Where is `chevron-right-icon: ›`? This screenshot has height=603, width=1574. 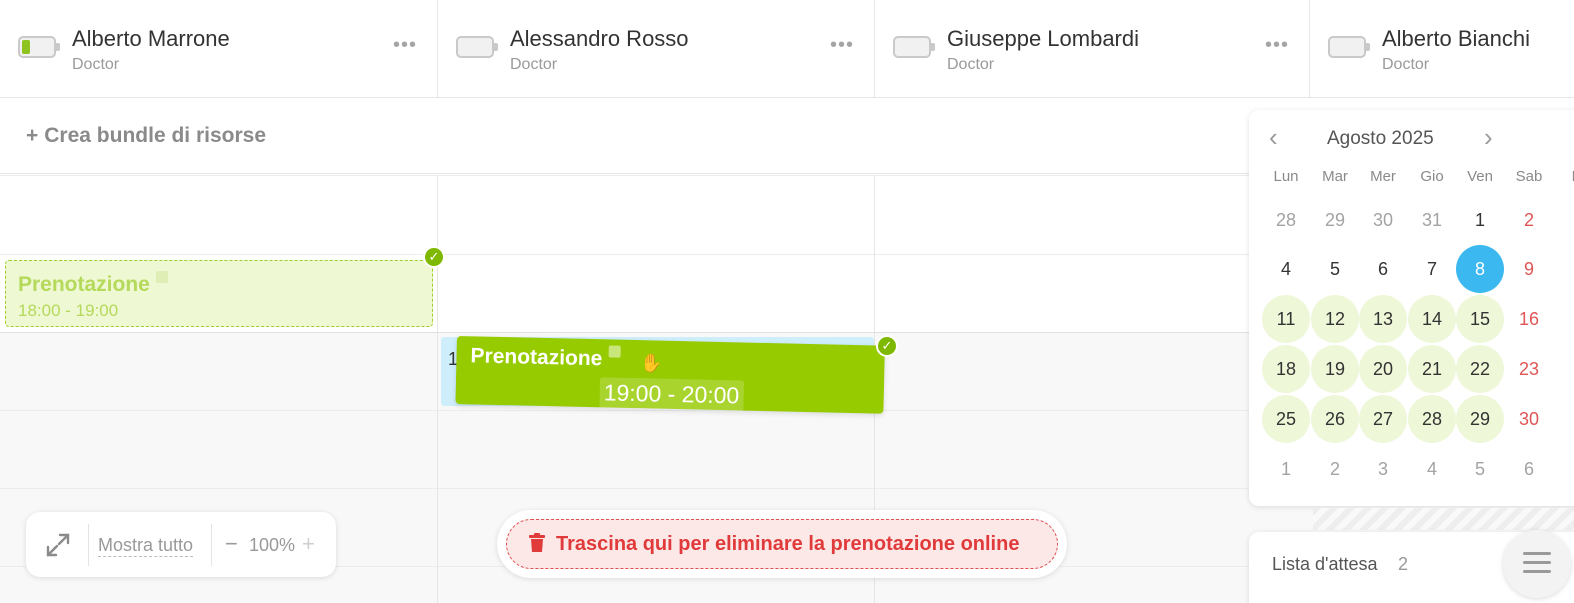 chevron-right-icon: › is located at coordinates (1488, 137).